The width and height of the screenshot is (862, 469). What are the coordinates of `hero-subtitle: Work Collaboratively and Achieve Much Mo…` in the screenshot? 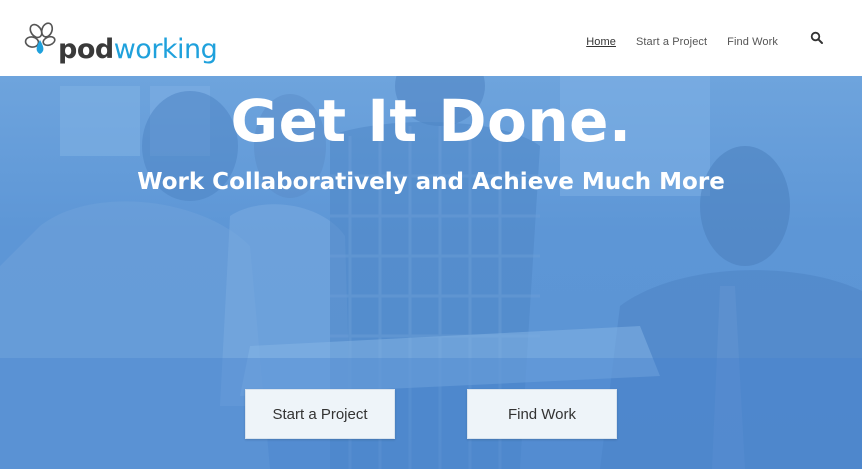 It's located at (431, 182).